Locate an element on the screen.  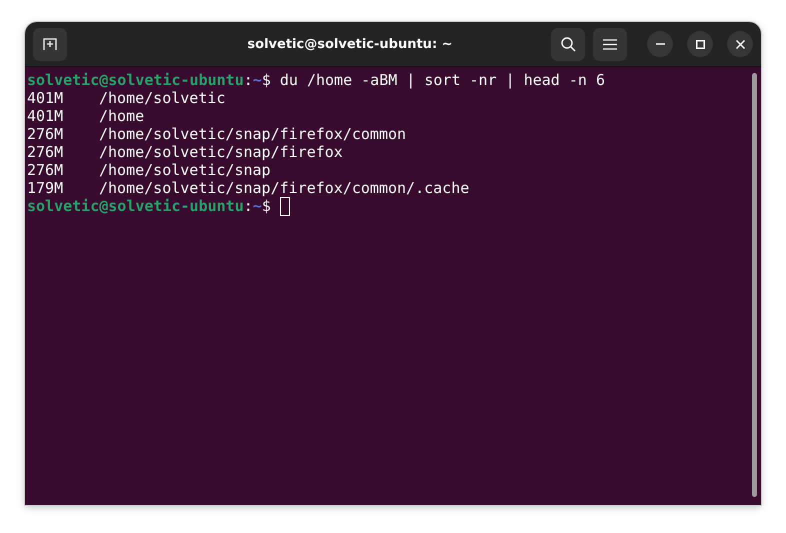
maximize-button is located at coordinates (700, 44).